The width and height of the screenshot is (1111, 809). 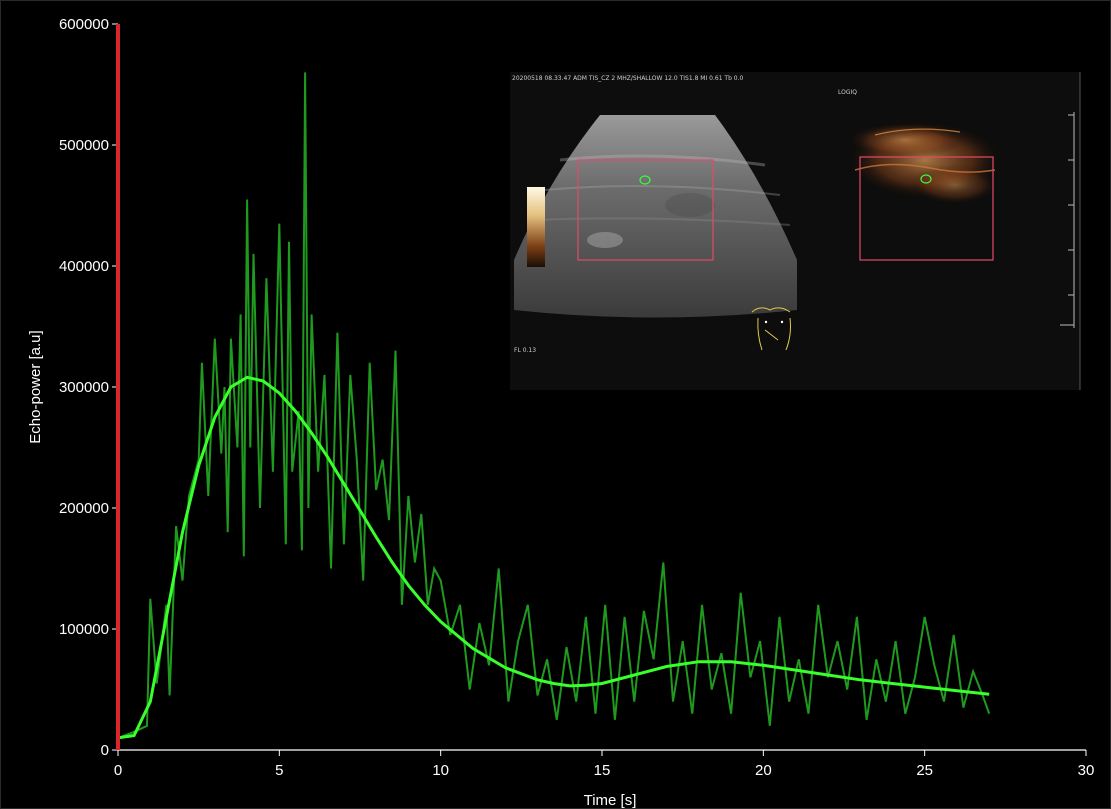 I want to click on x-tick-label: 15, so click(x=602, y=770).